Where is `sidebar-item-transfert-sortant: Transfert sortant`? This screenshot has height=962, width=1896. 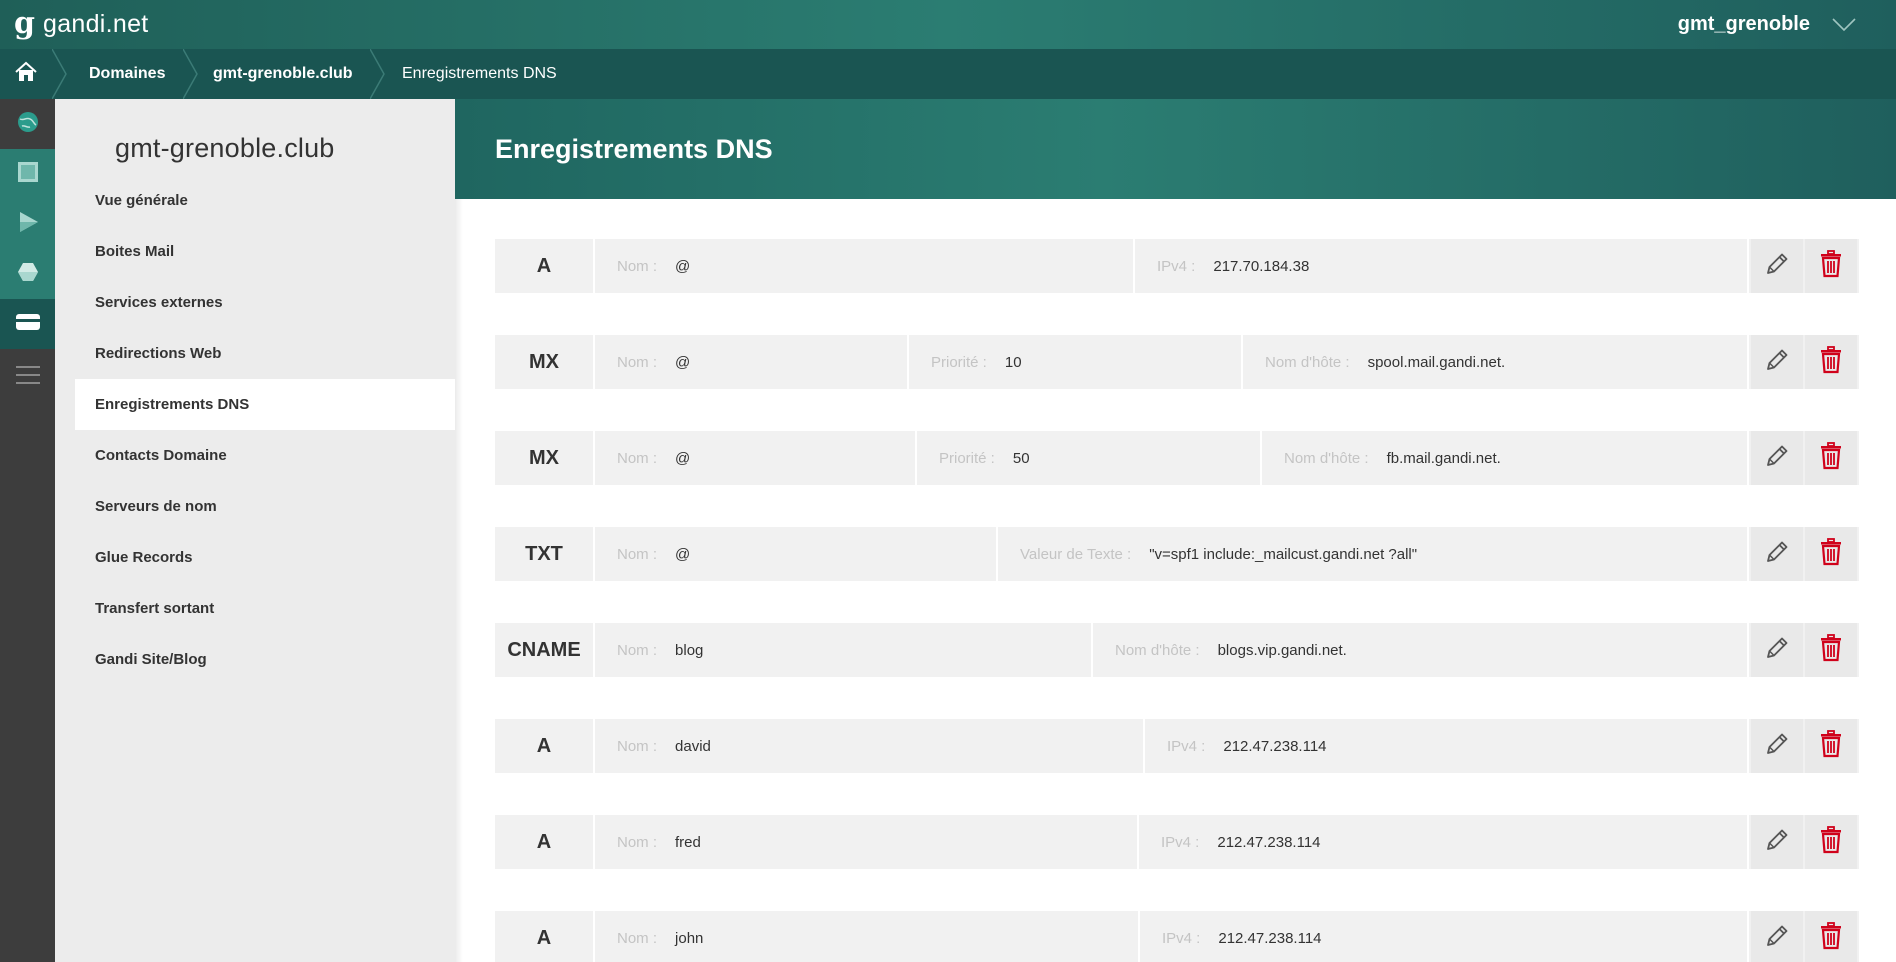 sidebar-item-transfert-sortant: Transfert sortant is located at coordinates (265, 608).